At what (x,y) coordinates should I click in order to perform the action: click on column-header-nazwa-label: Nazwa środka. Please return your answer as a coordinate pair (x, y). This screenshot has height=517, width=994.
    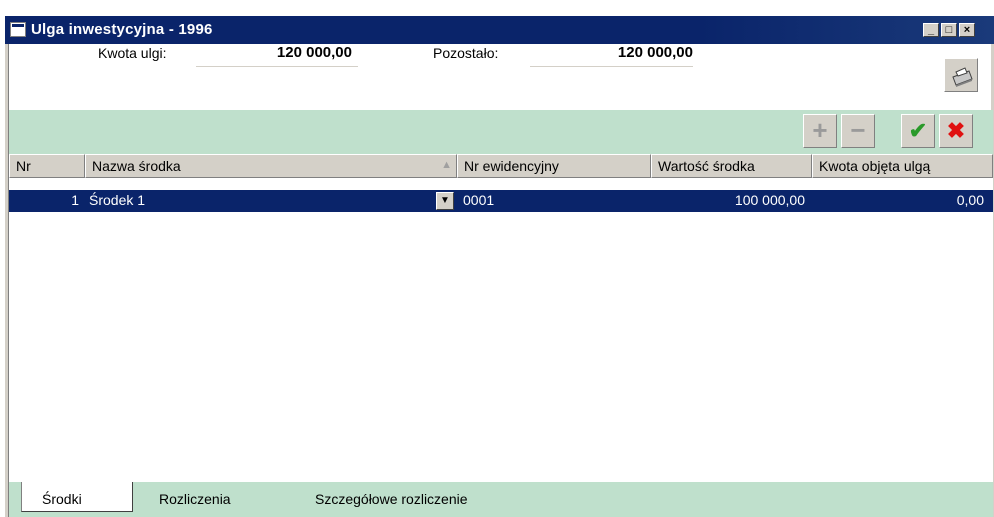
    Looking at the image, I should click on (136, 166).